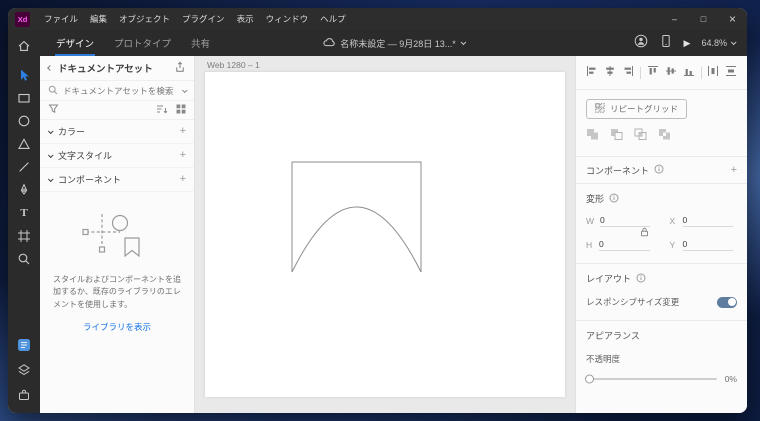 This screenshot has width=760, height=421. I want to click on align-top-icon, so click(653, 73).